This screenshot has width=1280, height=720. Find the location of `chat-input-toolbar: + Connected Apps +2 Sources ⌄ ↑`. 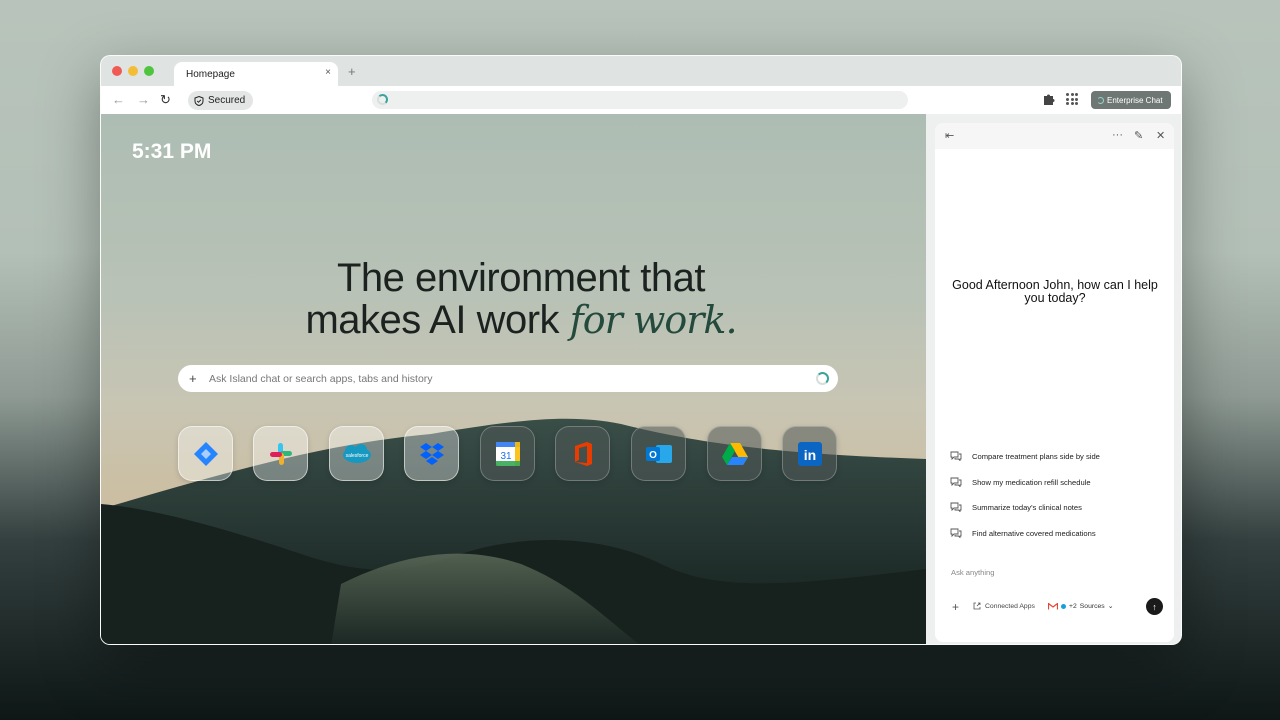

chat-input-toolbar: + Connected Apps +2 Sources ⌄ ↑ is located at coordinates (1054, 606).